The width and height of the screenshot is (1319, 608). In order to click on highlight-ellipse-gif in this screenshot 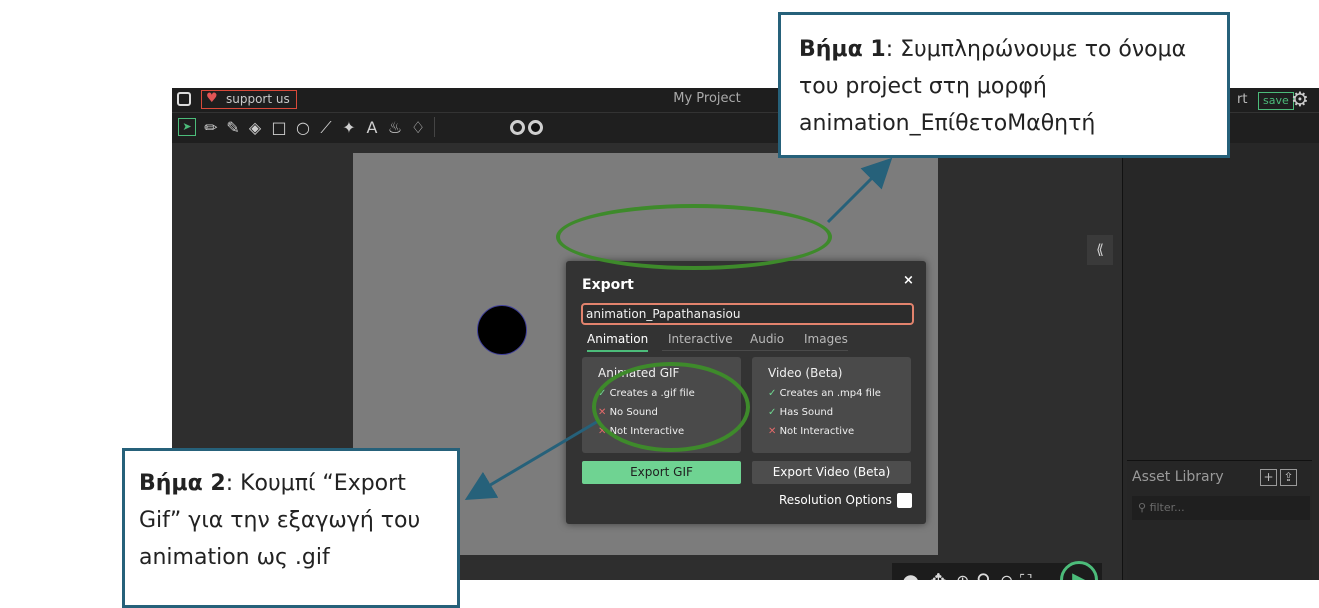, I will do `click(671, 407)`.